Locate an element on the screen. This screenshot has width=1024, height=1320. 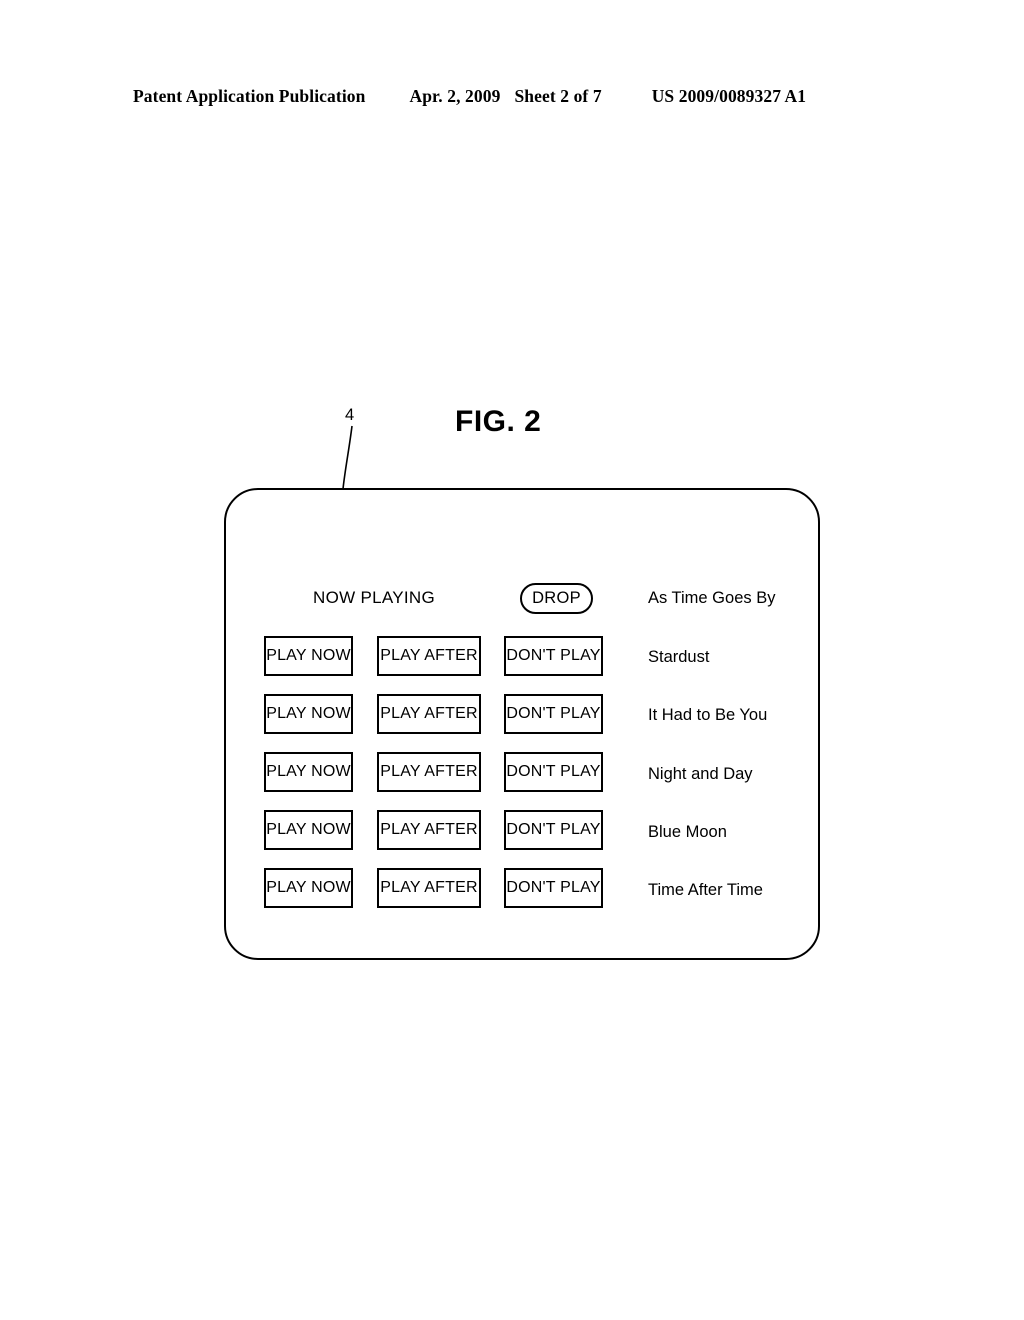
drop-button: DROP is located at coordinates (556, 598).